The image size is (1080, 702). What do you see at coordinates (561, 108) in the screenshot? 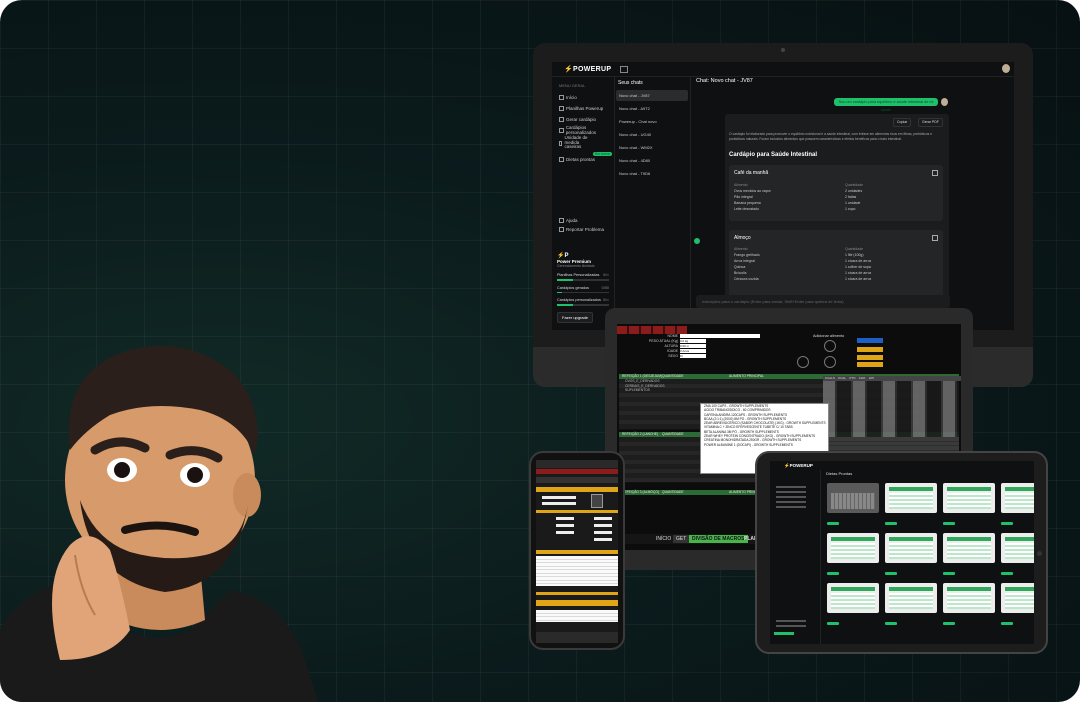
I see `sheet-icon` at bounding box center [561, 108].